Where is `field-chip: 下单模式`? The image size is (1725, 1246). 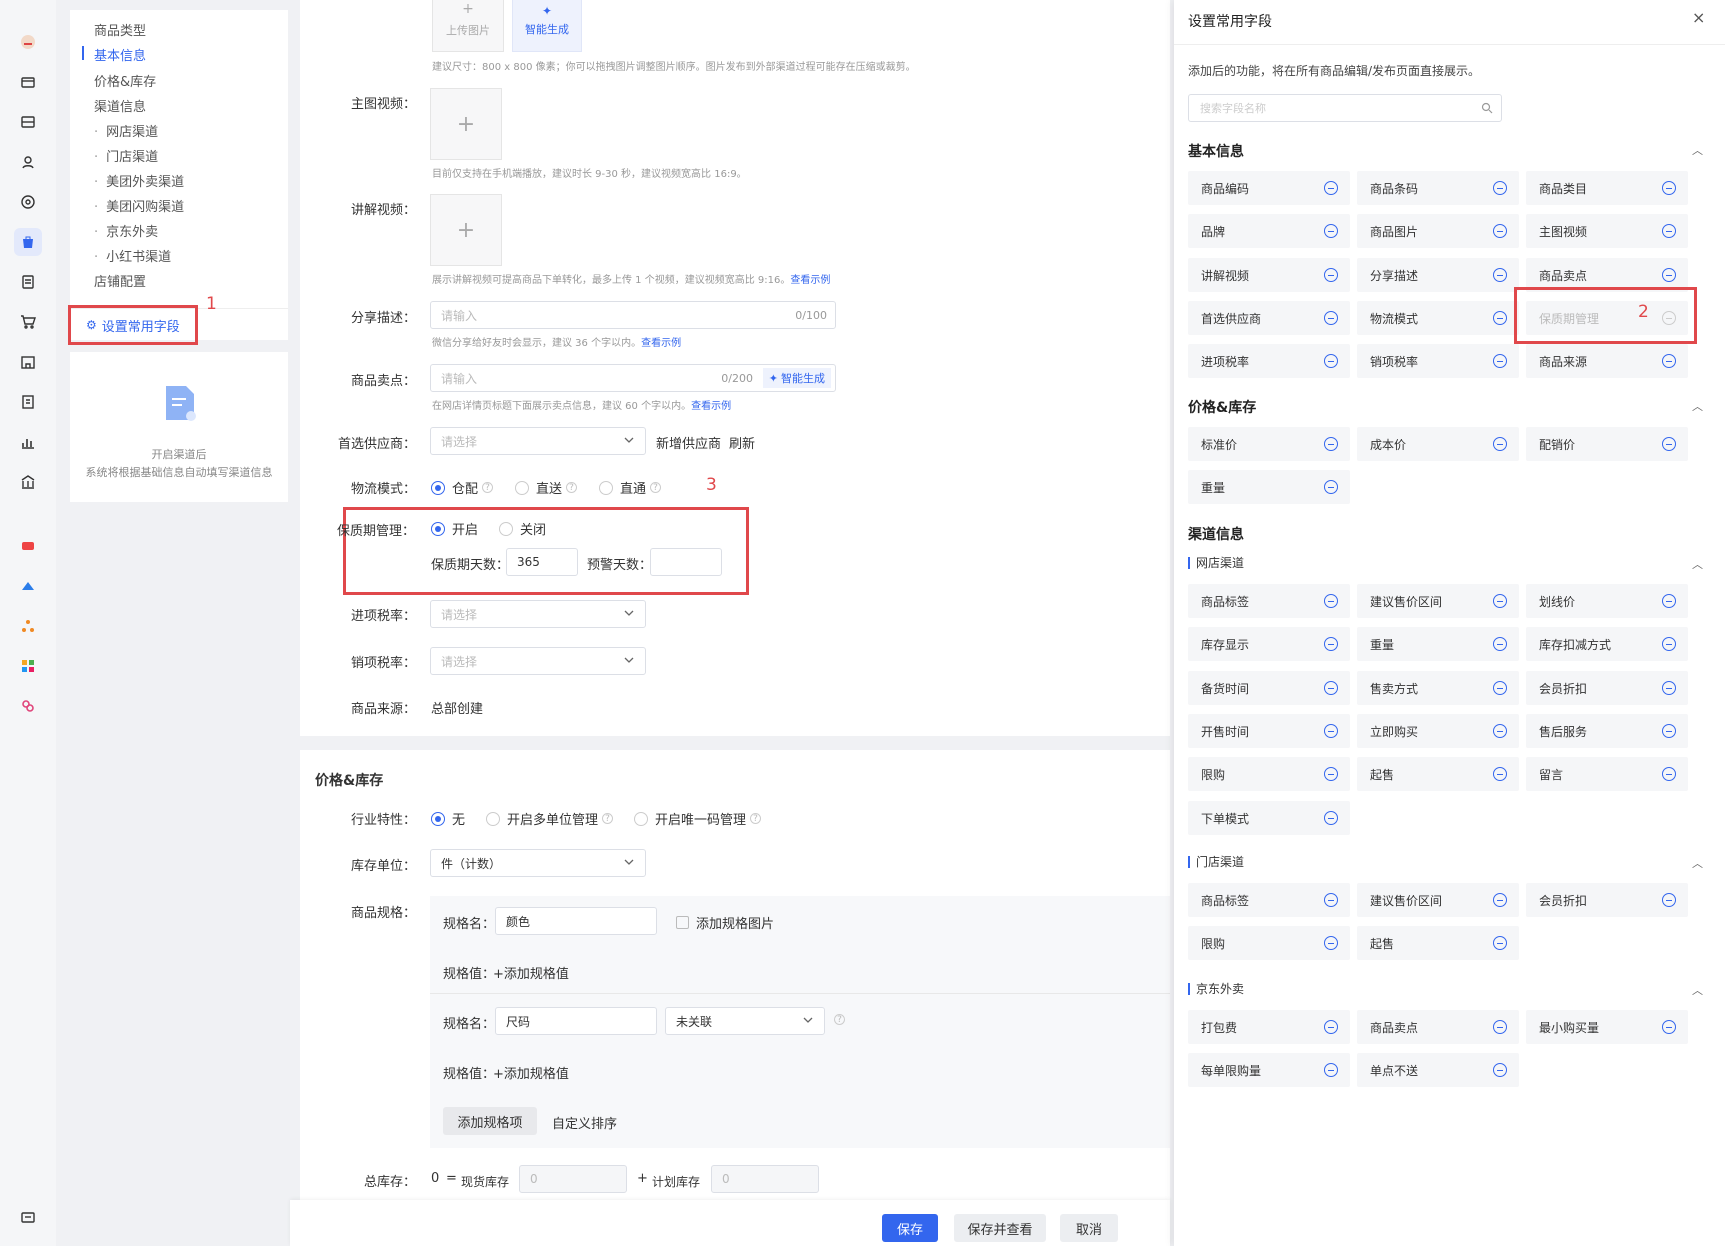
field-chip: 下单模式 is located at coordinates (1269, 818).